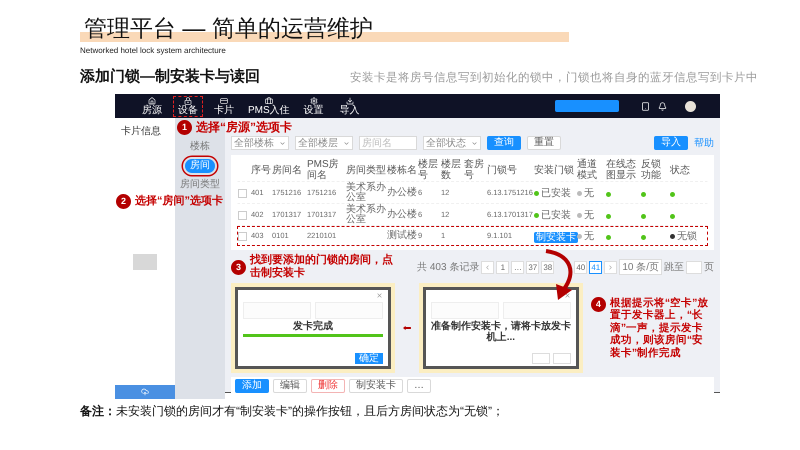 This screenshot has height=450, width=800. What do you see at coordinates (595, 267) in the screenshot?
I see `page-button: 41` at bounding box center [595, 267].